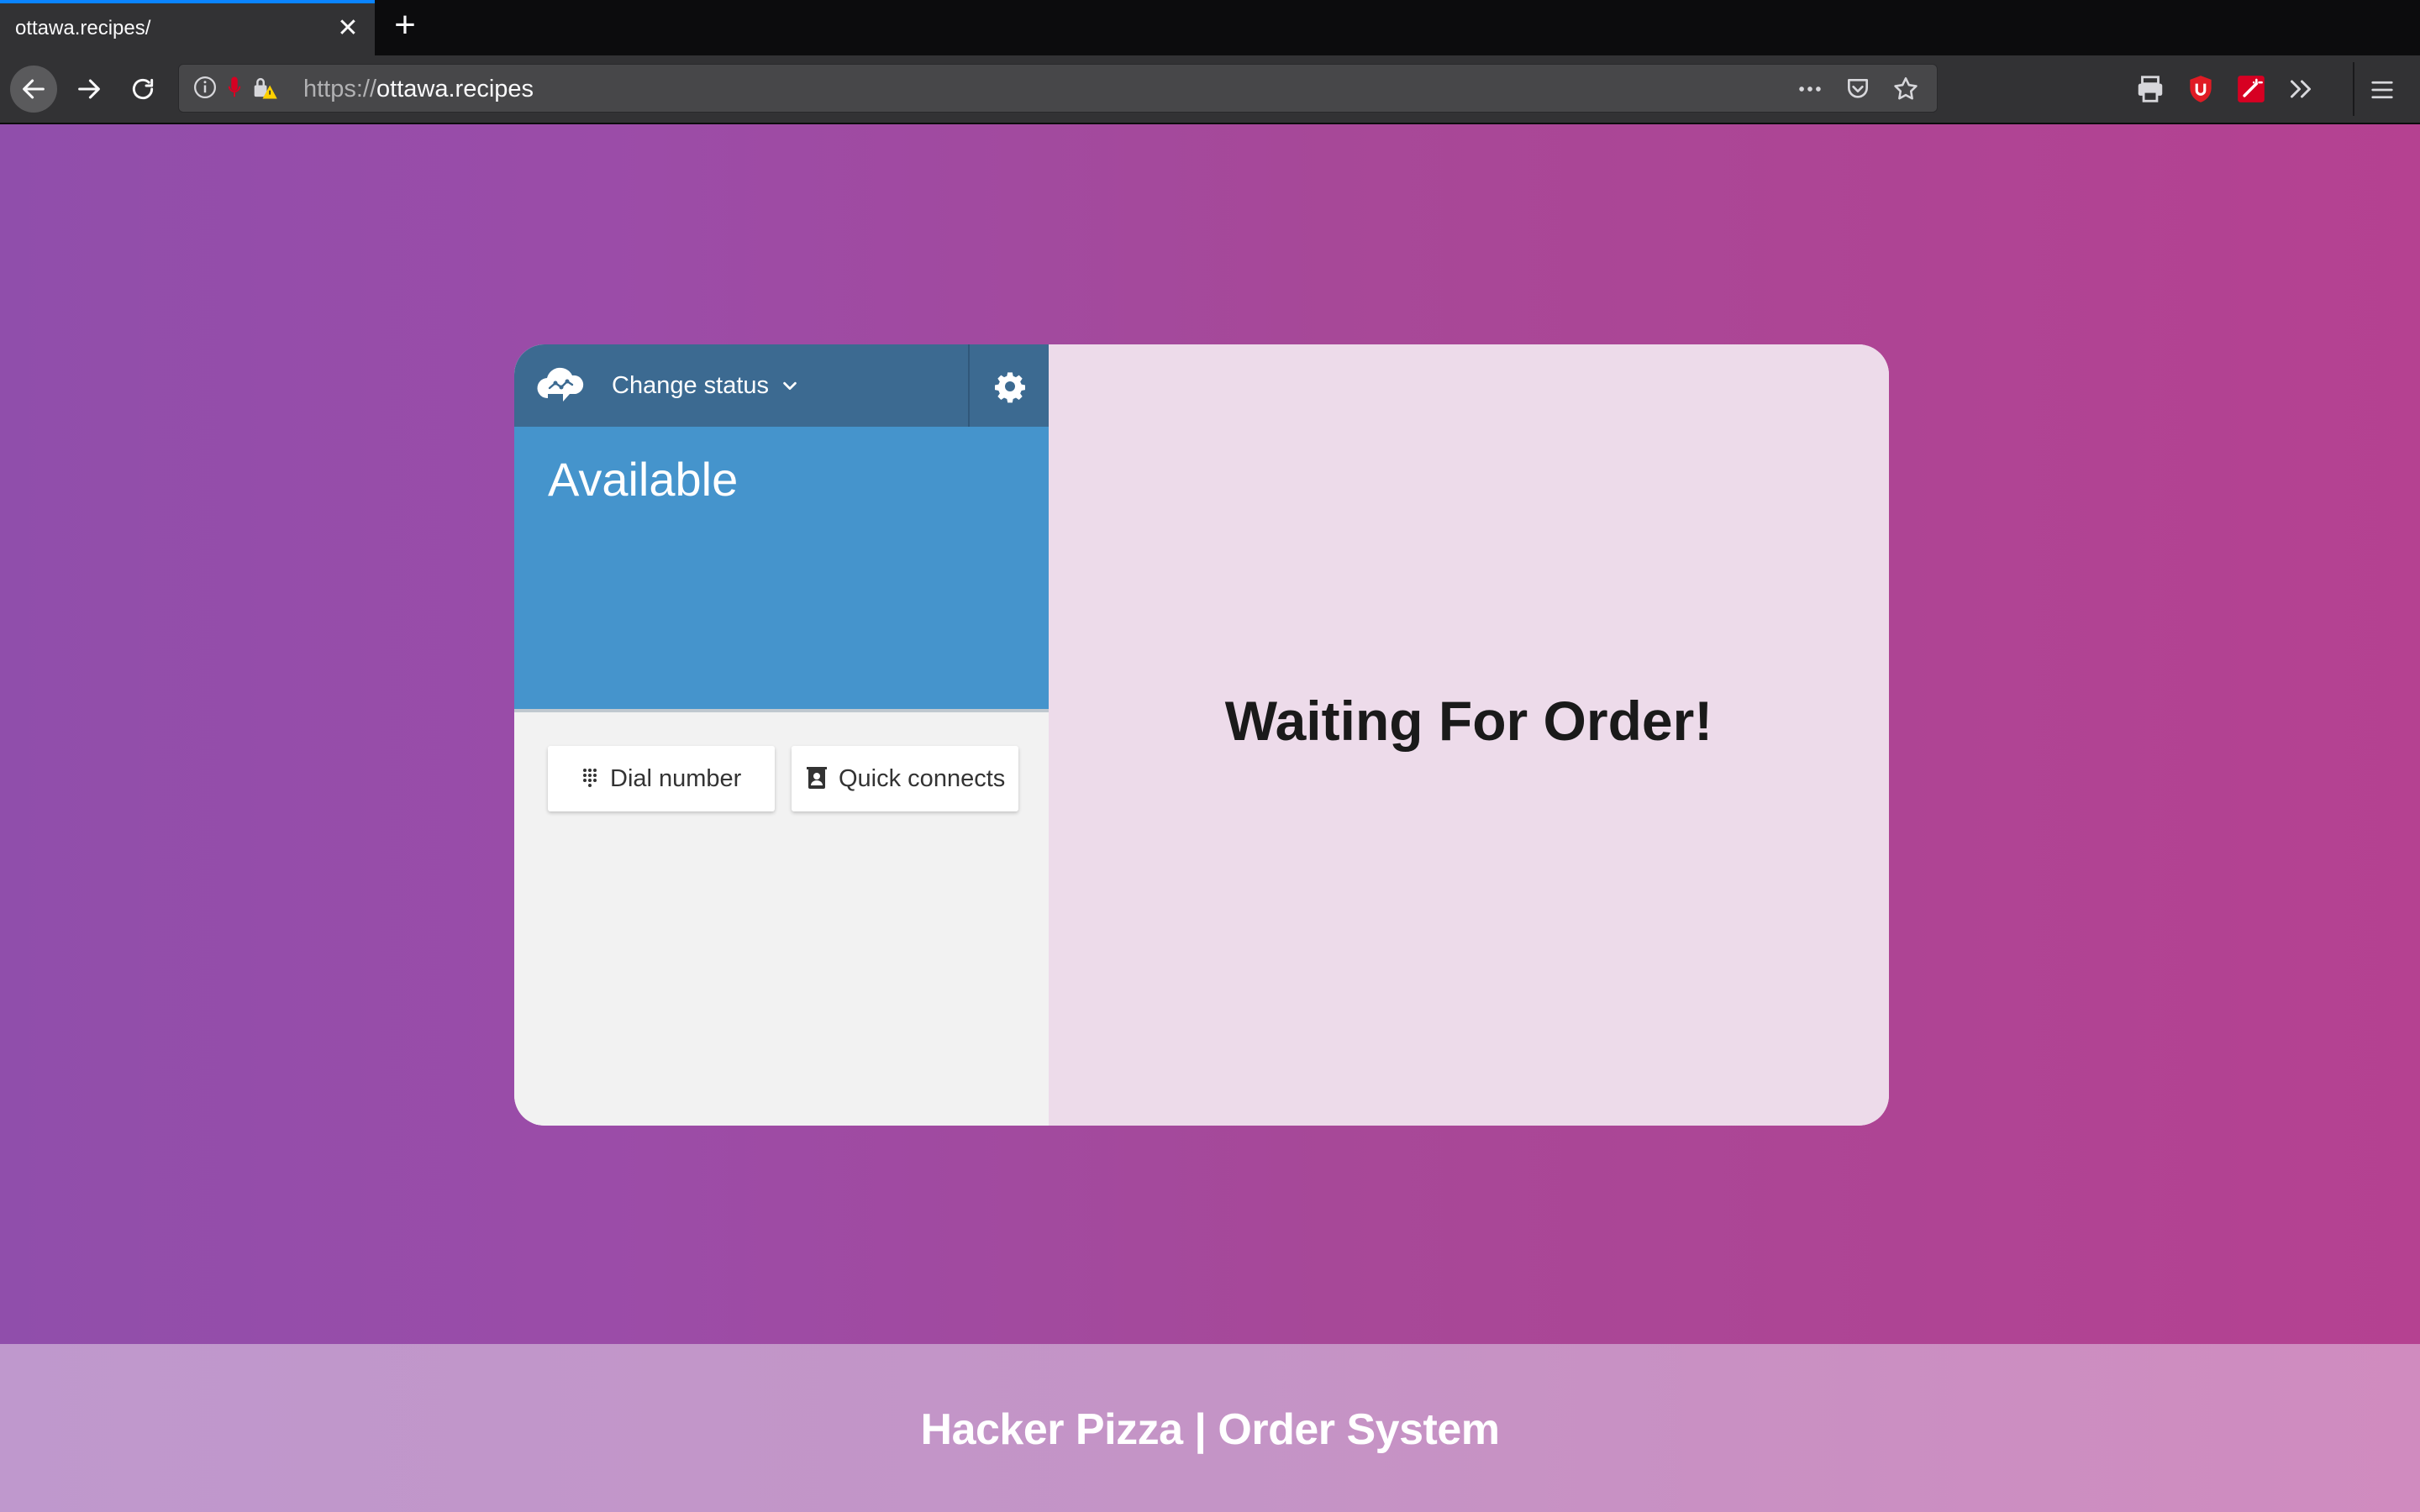 This screenshot has height=1512, width=2420. Describe the element at coordinates (560, 384) in the screenshot. I see `cloud-chat-icon` at that location.